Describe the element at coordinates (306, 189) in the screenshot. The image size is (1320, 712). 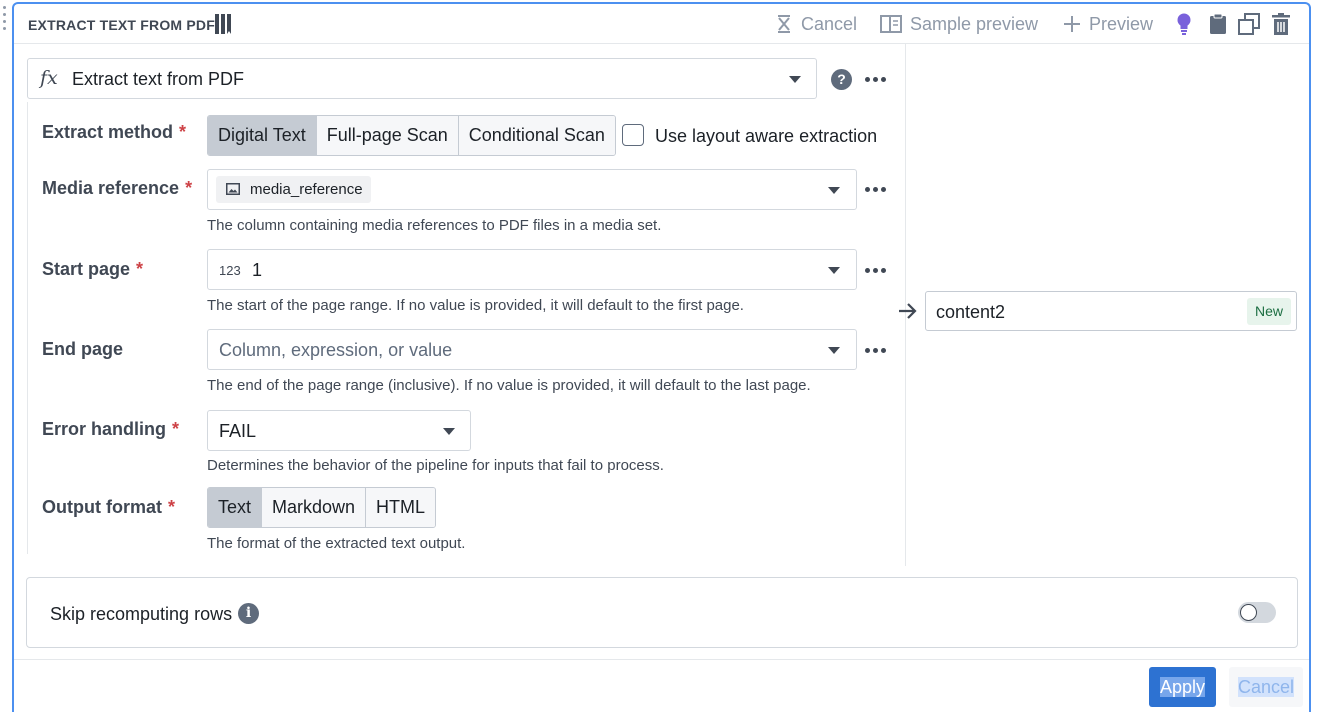
I see `media-reference-value: media_reference` at that location.